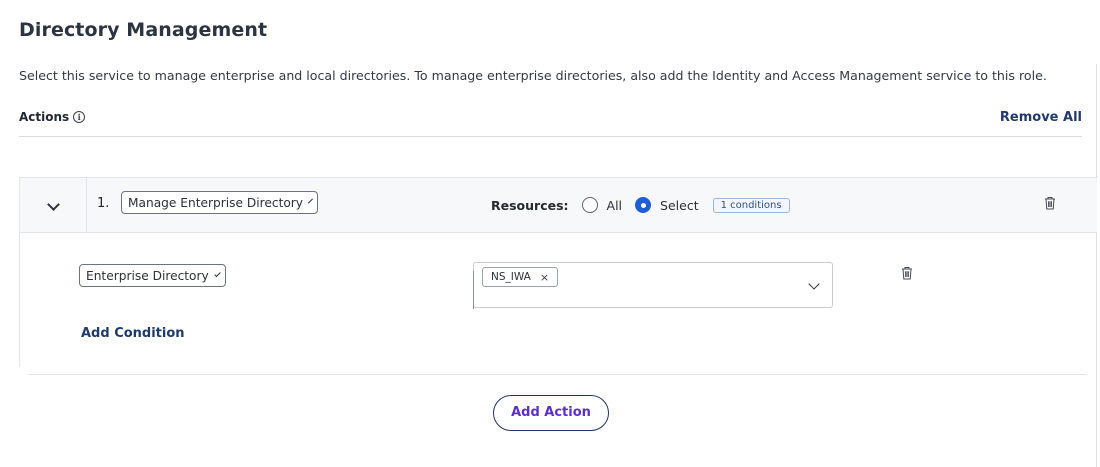 Image resolution: width=1100 pixels, height=467 pixels. I want to click on resources-group: Resources: All Select 1 conditions, so click(640, 205).